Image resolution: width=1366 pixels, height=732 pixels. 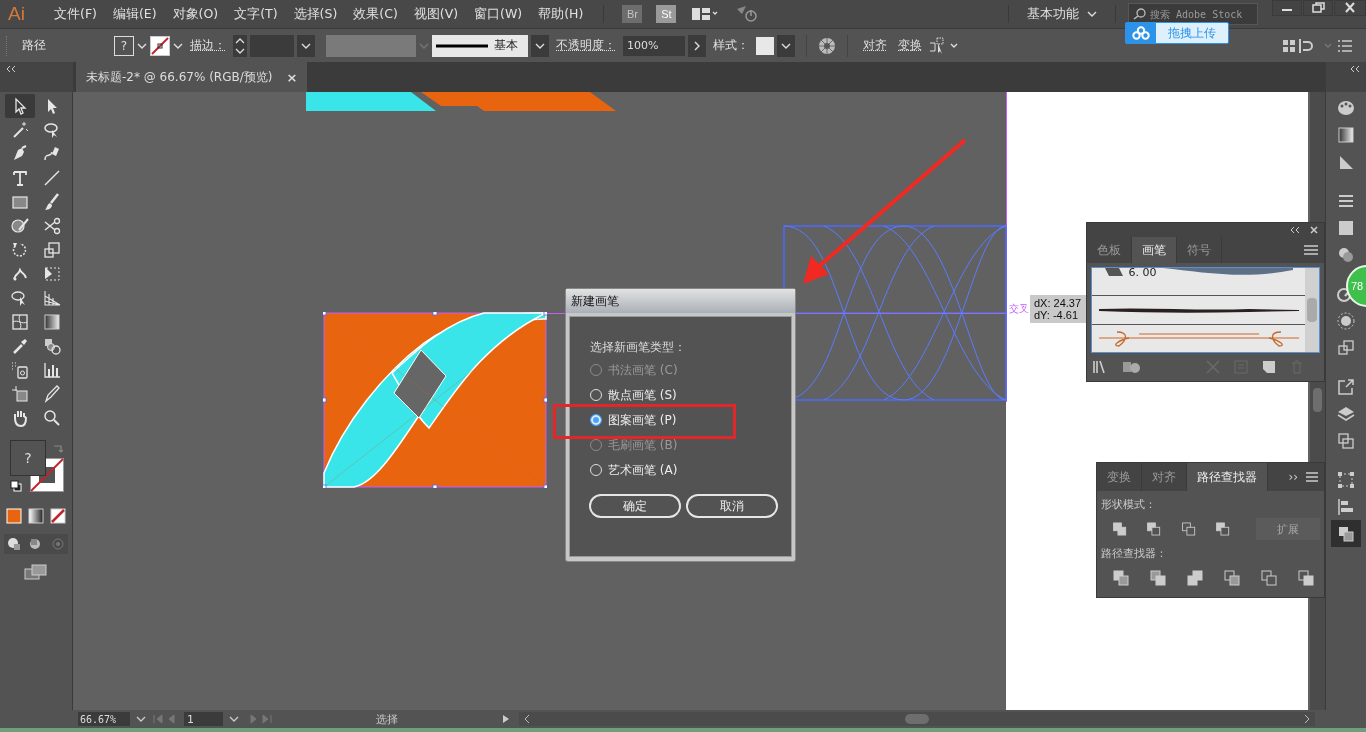 I want to click on panel-tab: 变换, so click(x=1119, y=477).